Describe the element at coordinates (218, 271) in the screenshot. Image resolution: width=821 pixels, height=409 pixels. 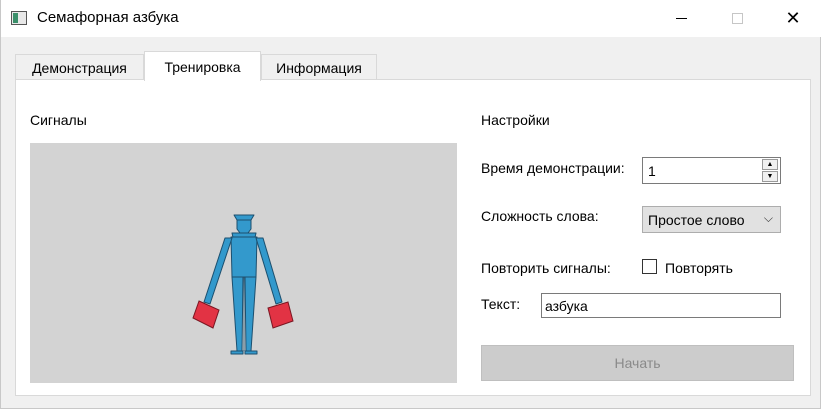
I see `sailor-left-arm` at that location.